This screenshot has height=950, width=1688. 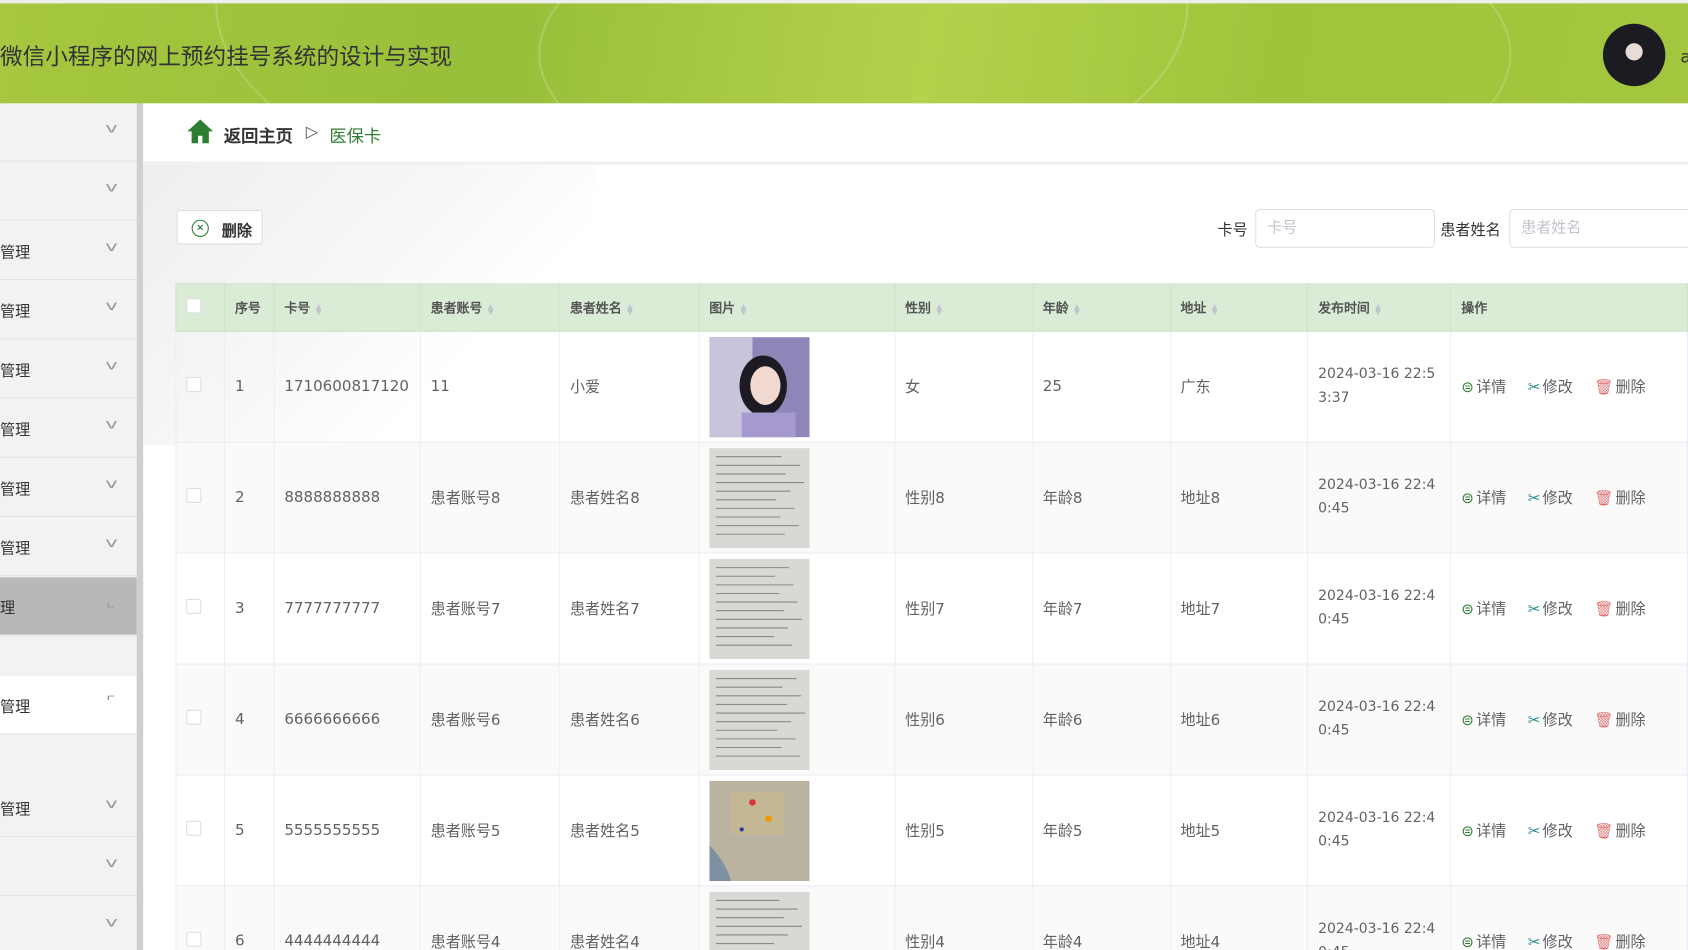 What do you see at coordinates (347, 307) in the screenshot?
I see `column-header: 卡号 ▲ ▼` at bounding box center [347, 307].